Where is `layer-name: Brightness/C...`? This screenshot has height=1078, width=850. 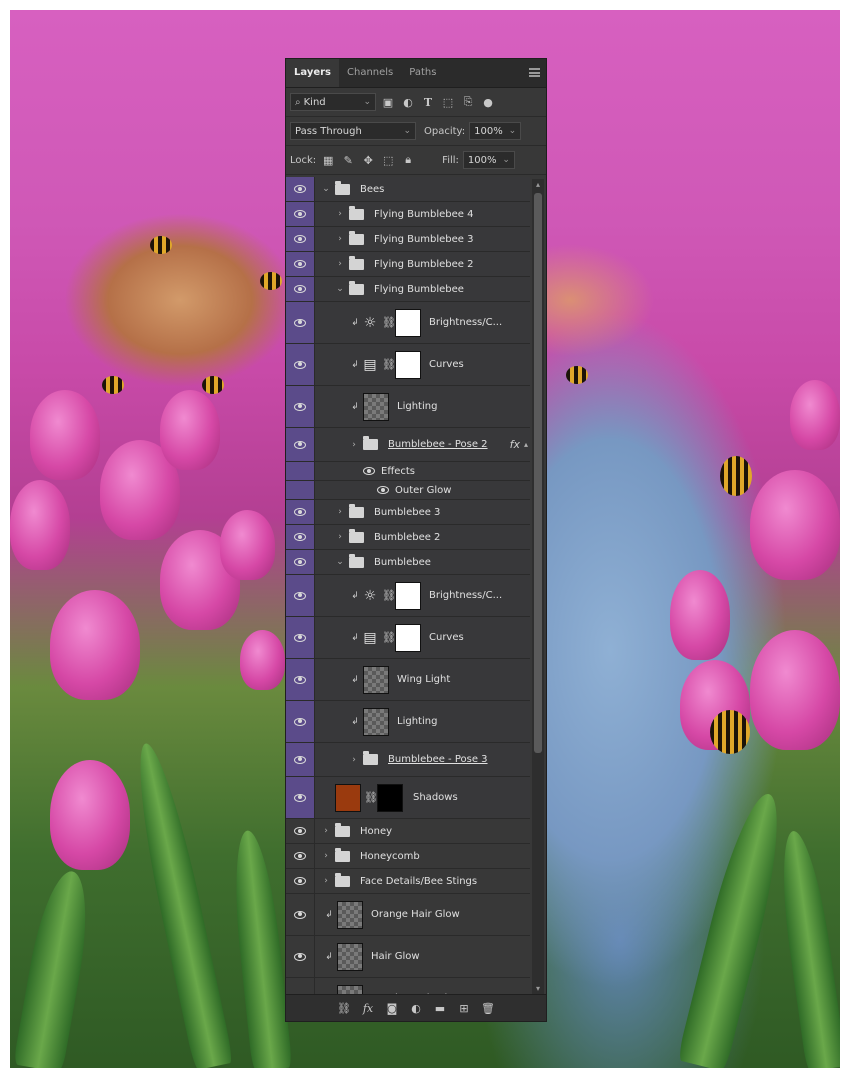 layer-name: Brightness/C... is located at coordinates (465, 322).